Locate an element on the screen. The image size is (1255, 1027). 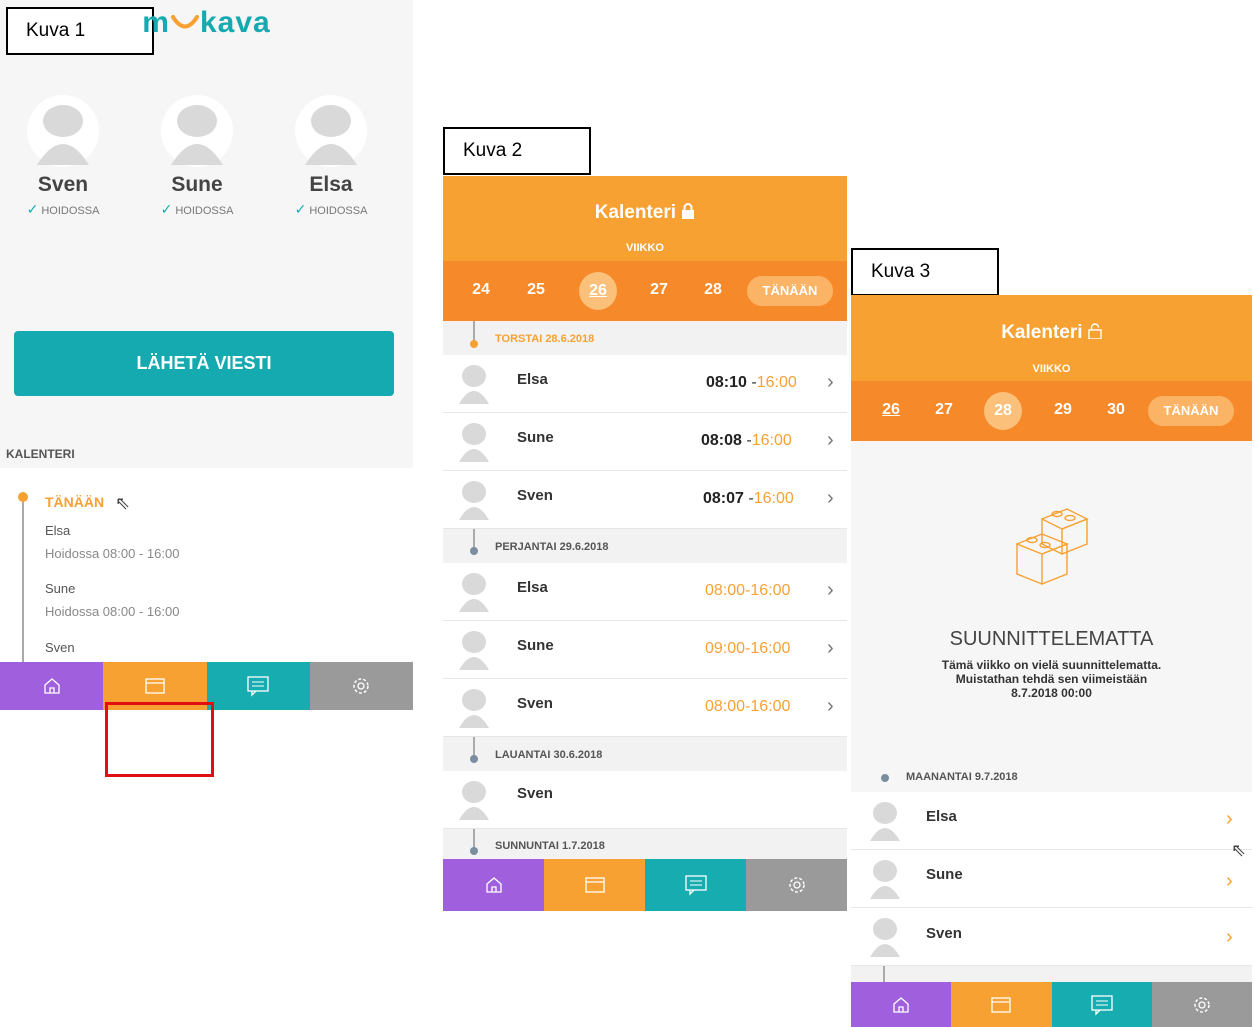
child-card-sune: Sune ✓ HOIDOSSA is located at coordinates (197, 156).